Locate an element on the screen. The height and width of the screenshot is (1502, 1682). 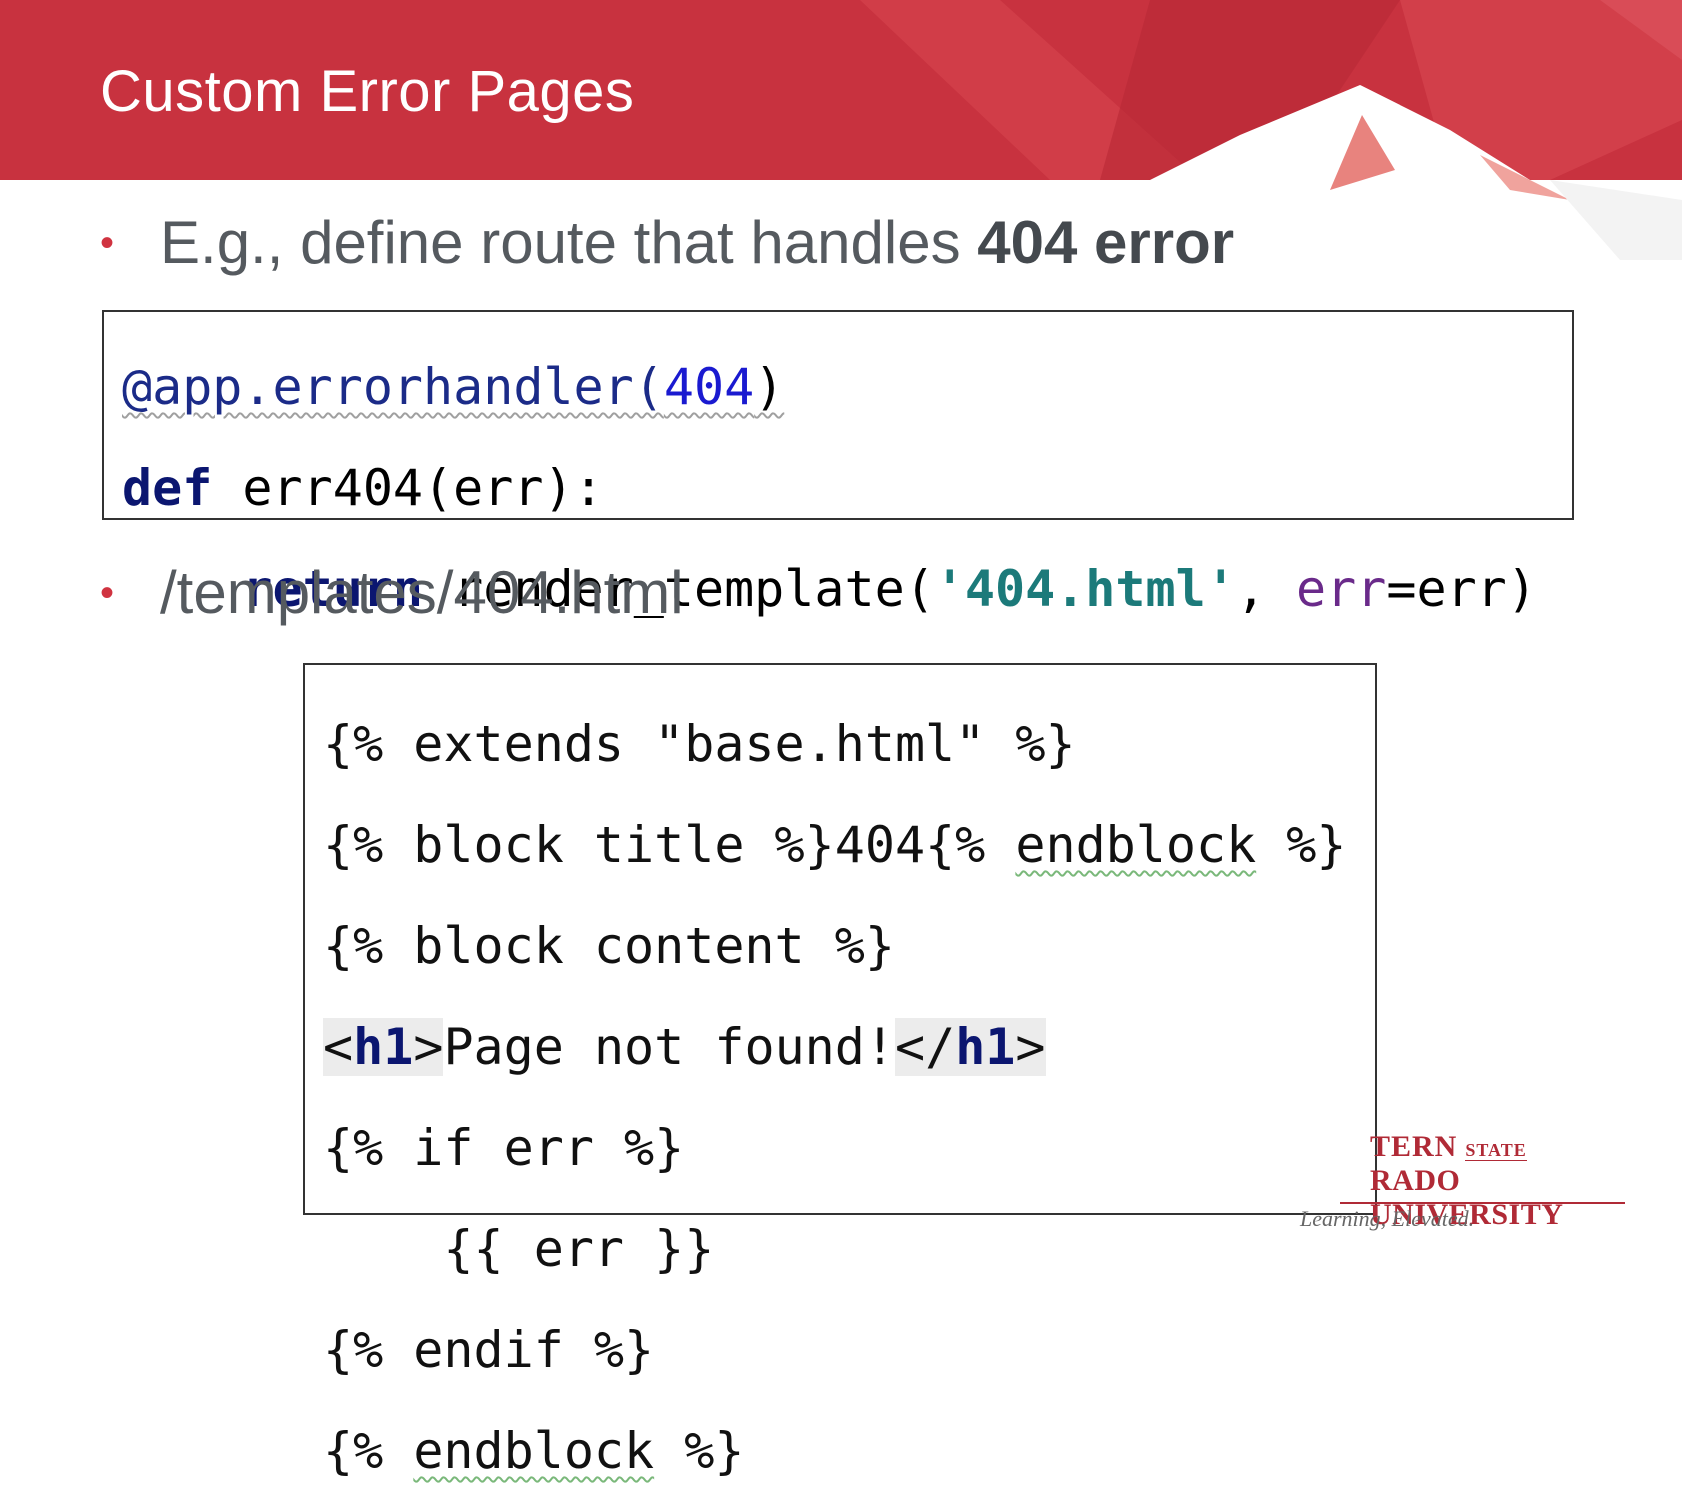
code-line: {% extends "base.html" %} is located at coordinates (699, 744).